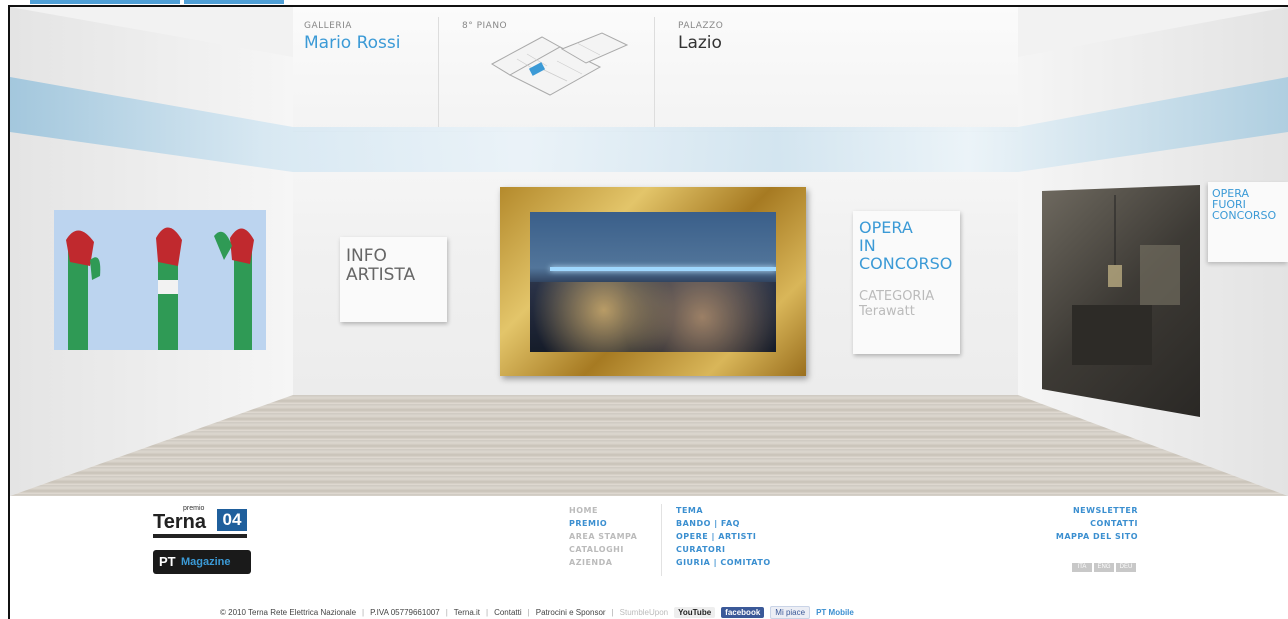 This screenshot has height=619, width=1288. I want to click on pt-mobile-link: PT Mobile, so click(835, 612).